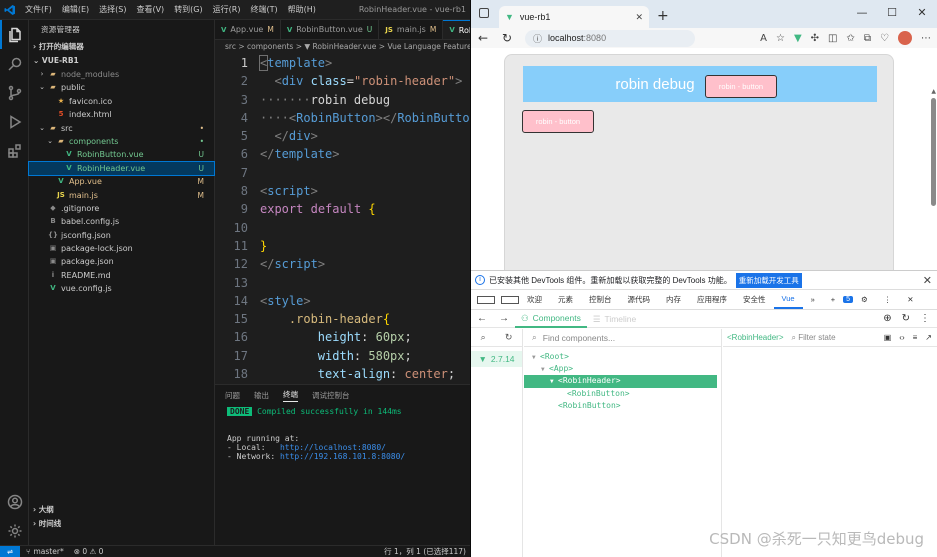 The image size is (937, 557). I want to click on open-in-editor-icon: ↗, so click(928, 337).